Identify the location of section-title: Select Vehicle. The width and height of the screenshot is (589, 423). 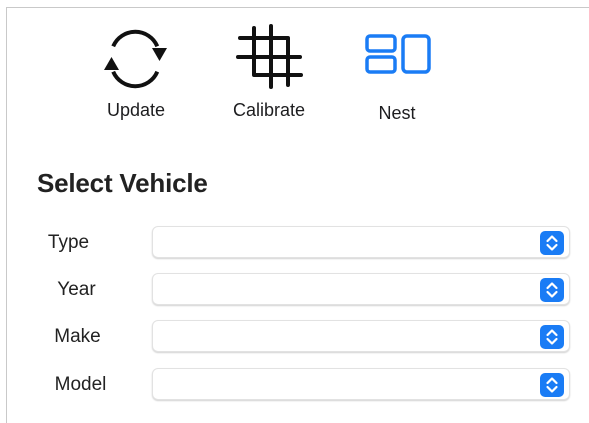
(122, 183).